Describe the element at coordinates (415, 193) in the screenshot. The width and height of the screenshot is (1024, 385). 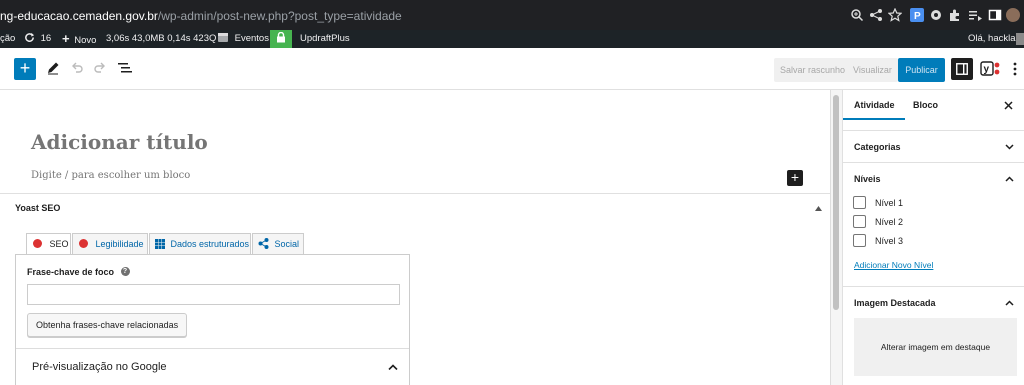
I see `yoast-divider` at that location.